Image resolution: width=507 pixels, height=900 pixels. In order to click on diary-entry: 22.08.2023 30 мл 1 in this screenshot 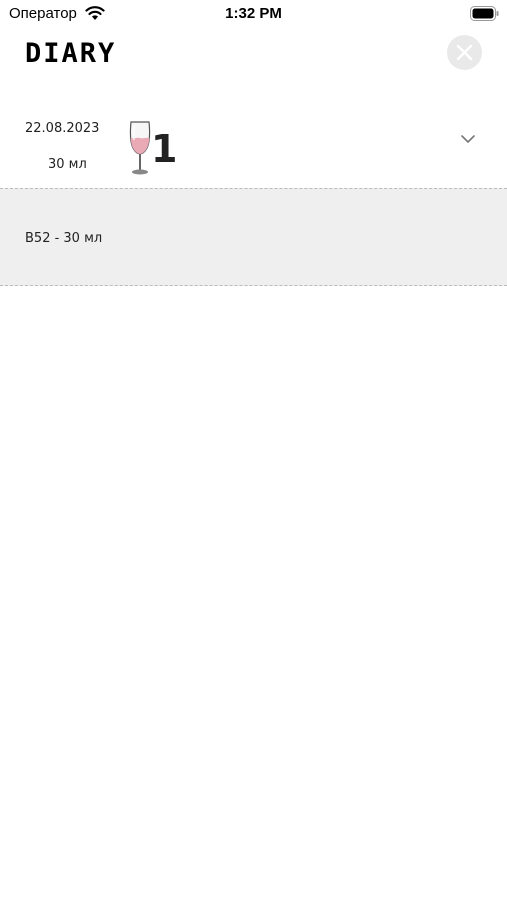, I will do `click(253, 146)`.